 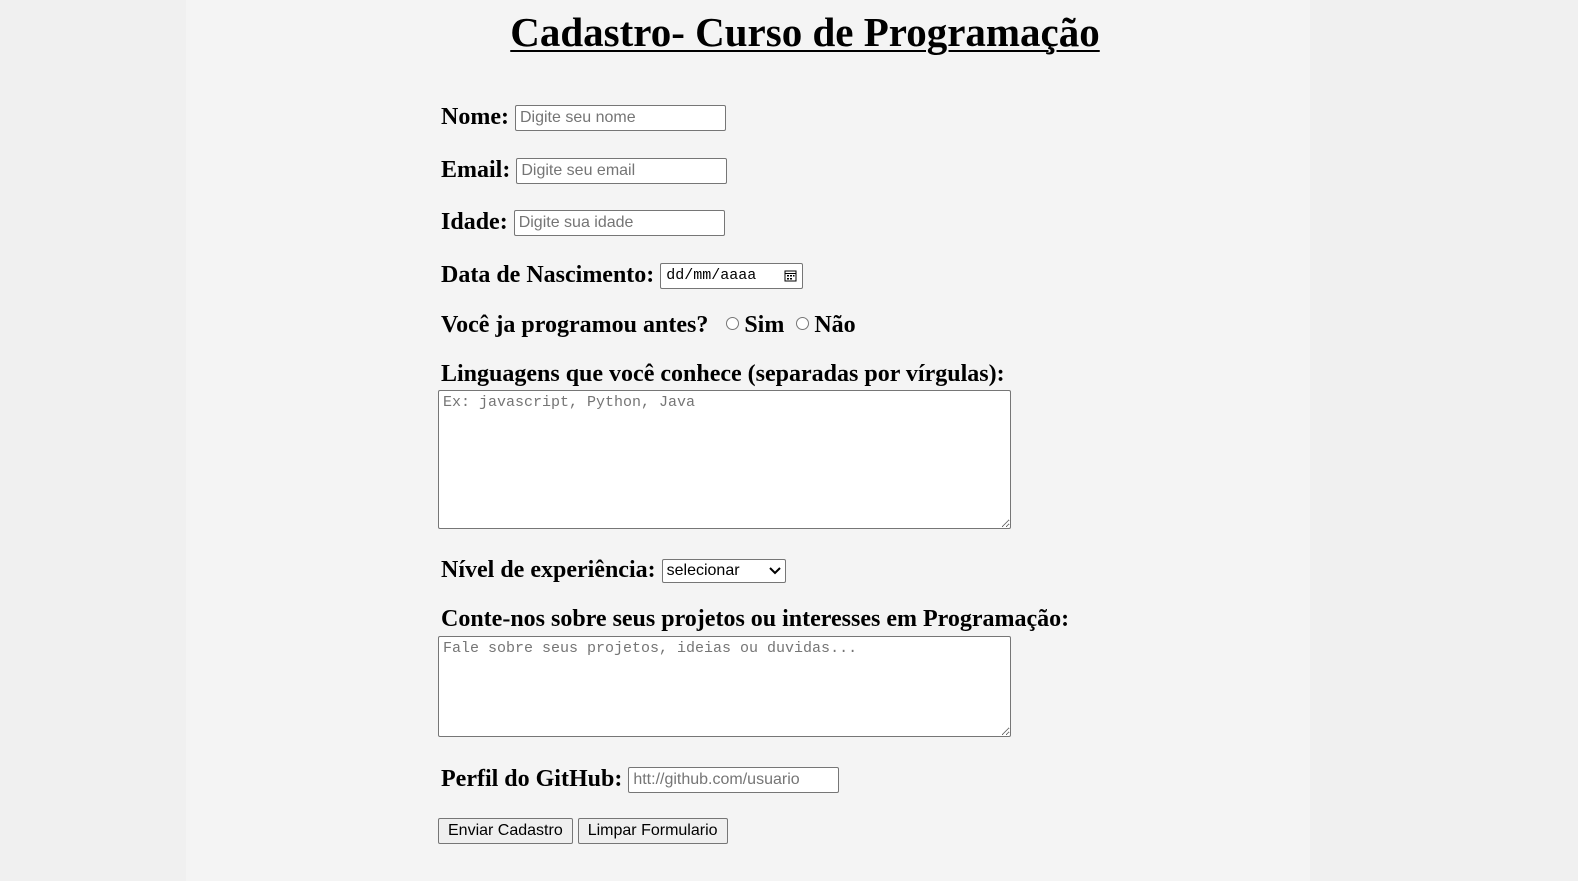 What do you see at coordinates (475, 117) in the screenshot?
I see `name-label: Nome:` at bounding box center [475, 117].